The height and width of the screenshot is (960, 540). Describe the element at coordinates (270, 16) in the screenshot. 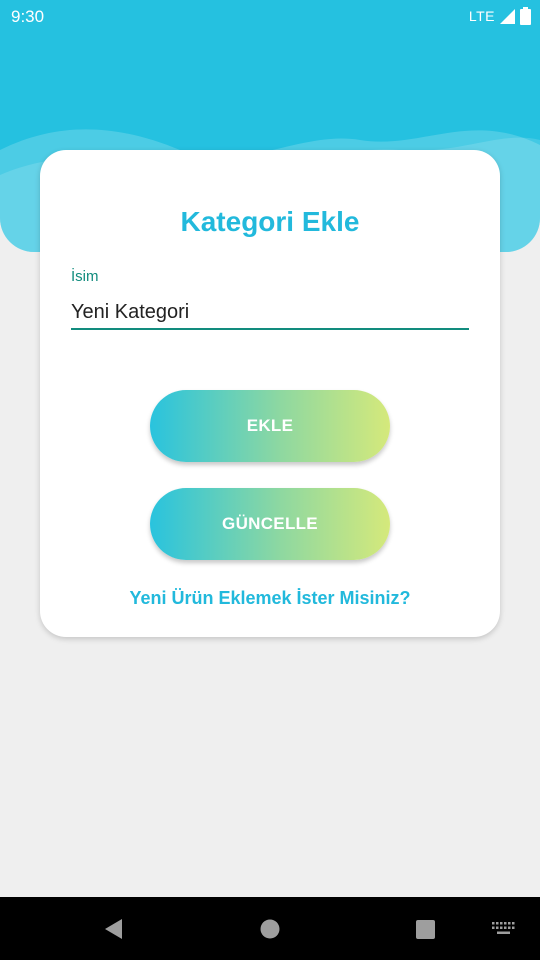

I see `status-bar: 9:30 LTE` at that location.